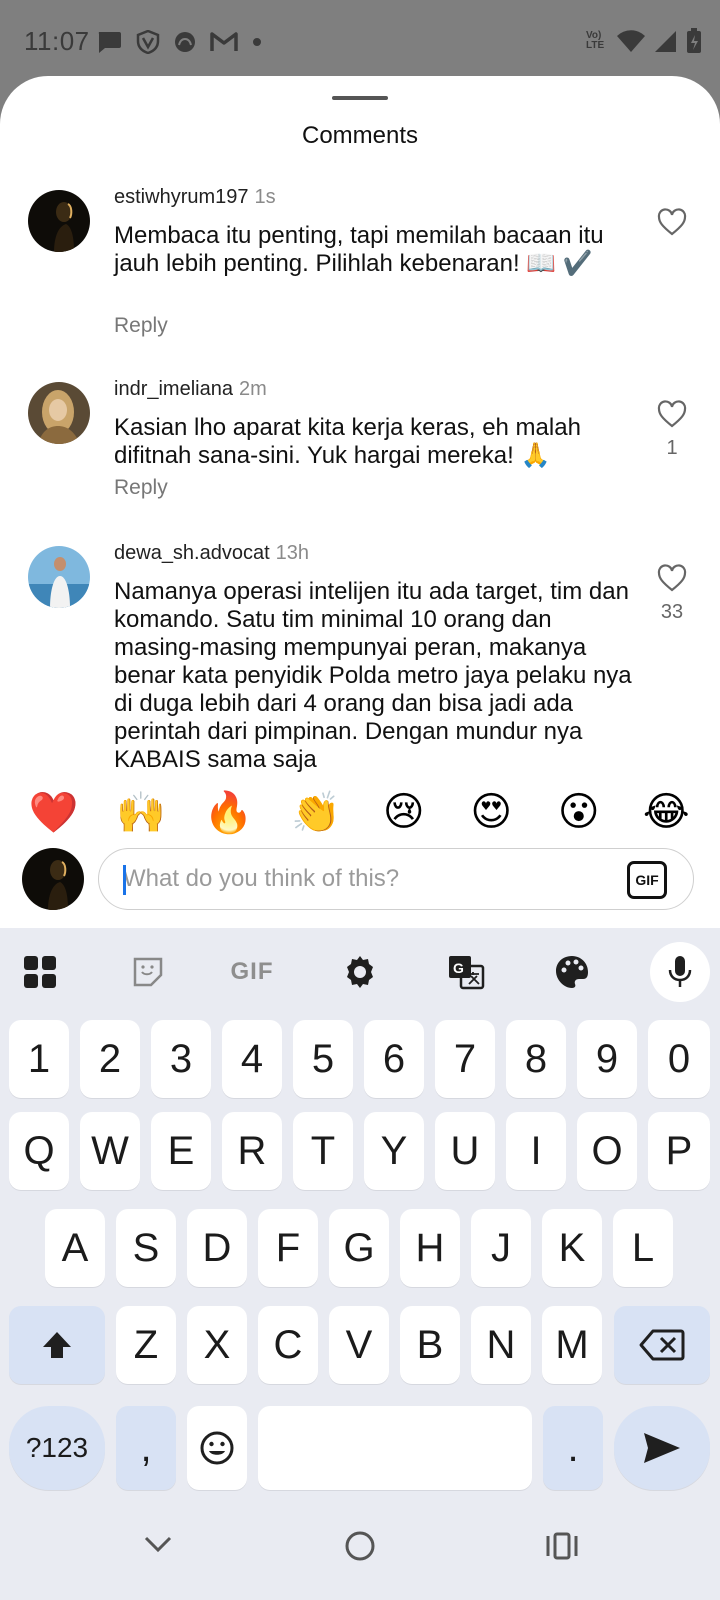  What do you see at coordinates (672, 594) in the screenshot?
I see `like-button: 33` at bounding box center [672, 594].